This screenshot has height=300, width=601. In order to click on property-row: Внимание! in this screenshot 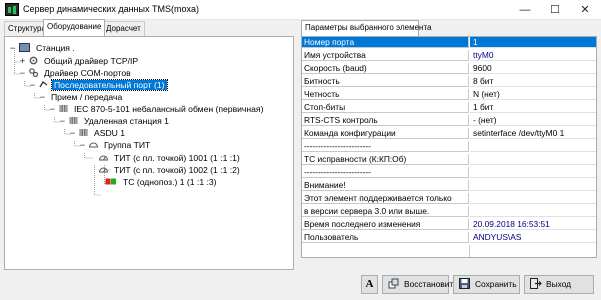, I will do `click(449, 185)`.